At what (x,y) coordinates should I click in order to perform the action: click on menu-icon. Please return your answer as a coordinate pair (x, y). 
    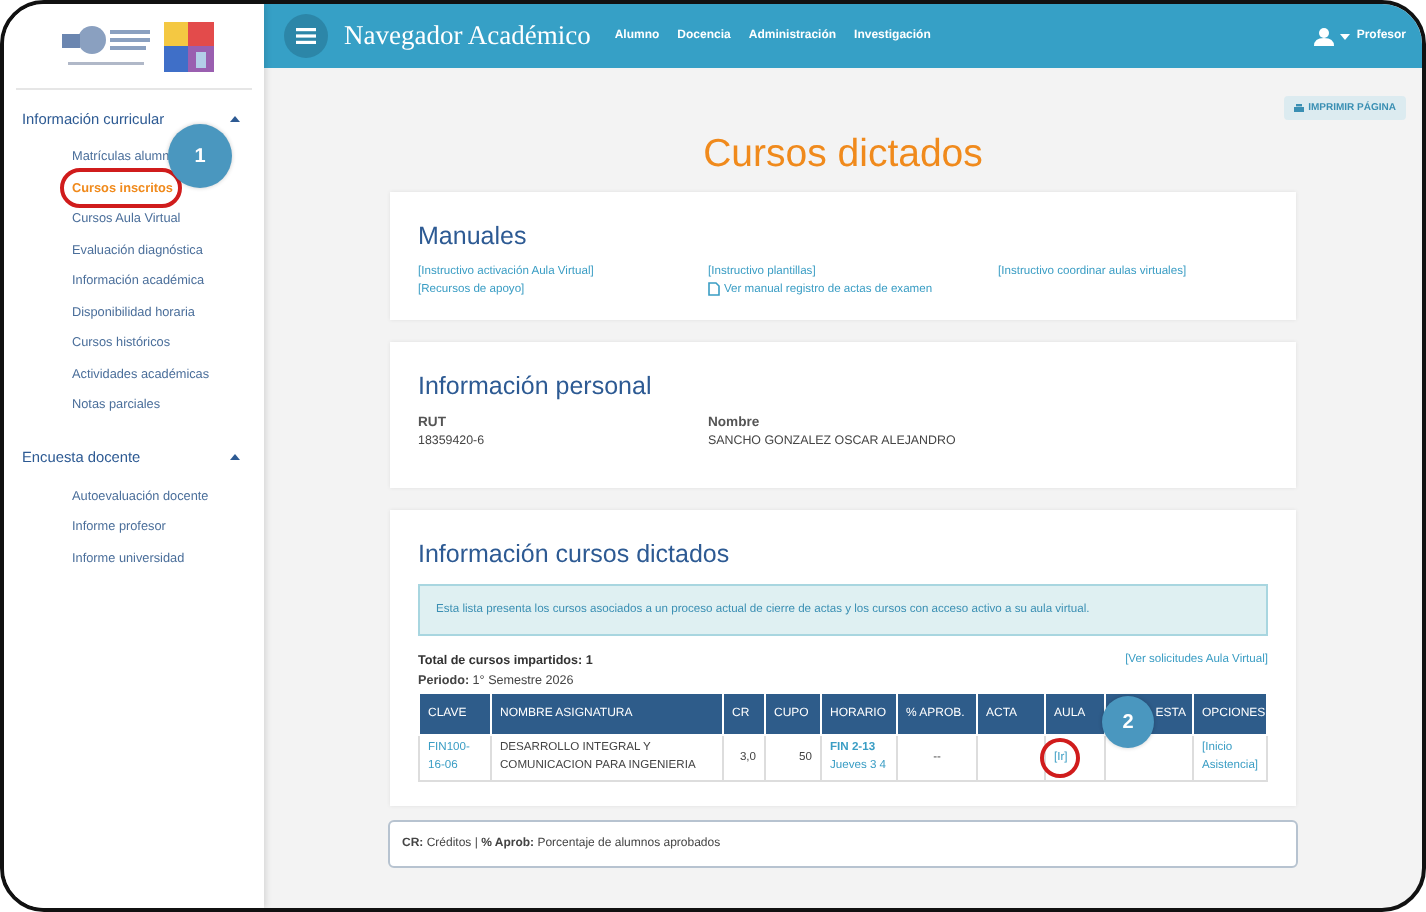
    Looking at the image, I should click on (306, 36).